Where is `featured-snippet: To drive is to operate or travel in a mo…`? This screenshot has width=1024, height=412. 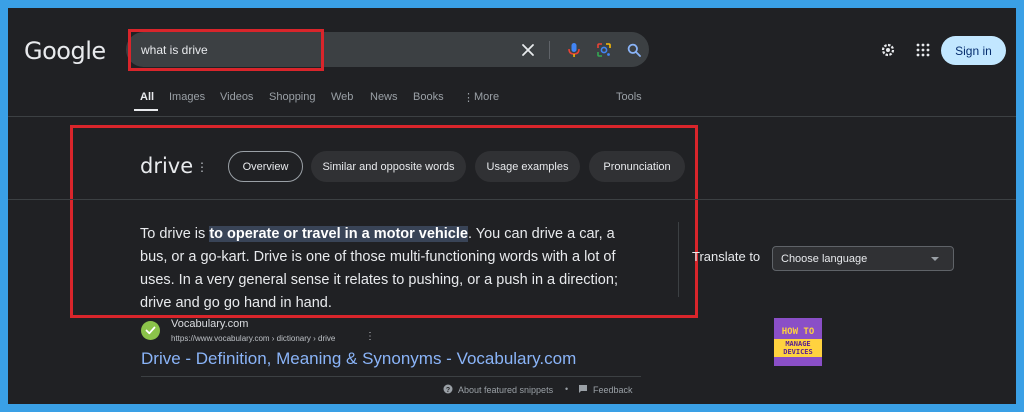 featured-snippet: To drive is to operate or travel in a mo… is located at coordinates (390, 269).